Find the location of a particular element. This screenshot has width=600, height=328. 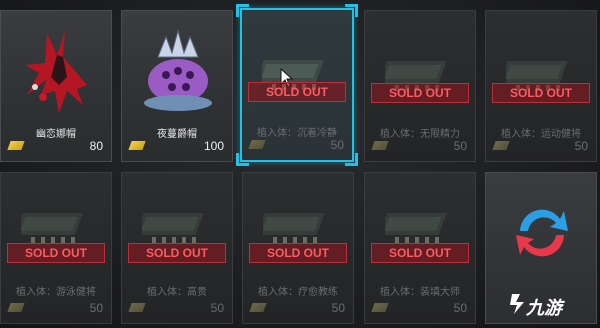

hat-red-icon is located at coordinates (56, 72).